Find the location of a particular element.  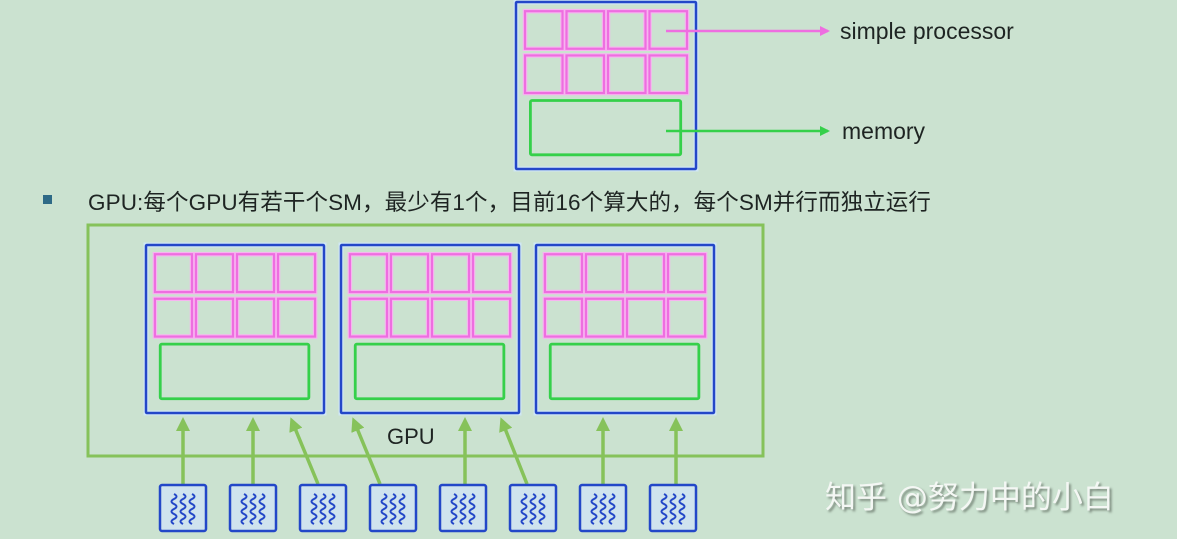

memory-label: memory is located at coordinates (884, 131).